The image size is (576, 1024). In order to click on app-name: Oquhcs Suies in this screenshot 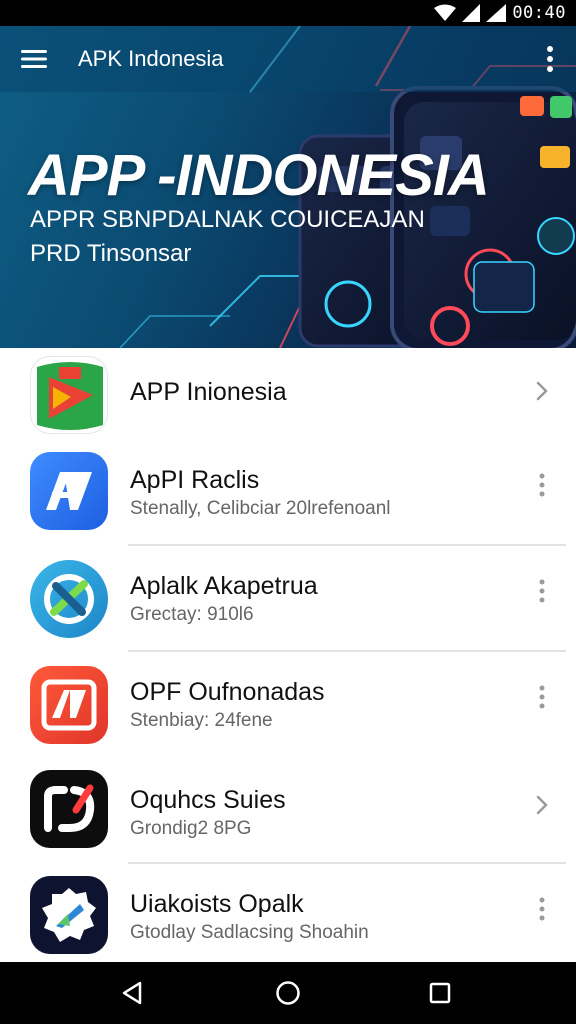, I will do `click(208, 800)`.